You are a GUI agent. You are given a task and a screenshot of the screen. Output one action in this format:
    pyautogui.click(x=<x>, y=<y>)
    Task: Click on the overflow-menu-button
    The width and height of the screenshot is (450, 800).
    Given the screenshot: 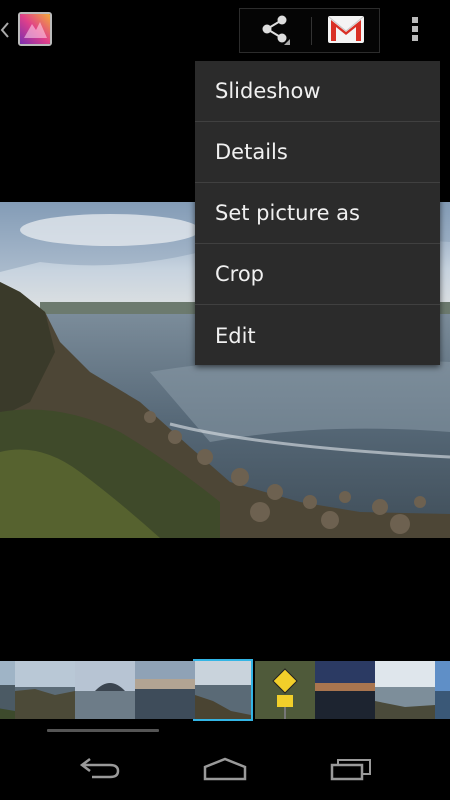 What is the action you would take?
    pyautogui.click(x=415, y=30)
    